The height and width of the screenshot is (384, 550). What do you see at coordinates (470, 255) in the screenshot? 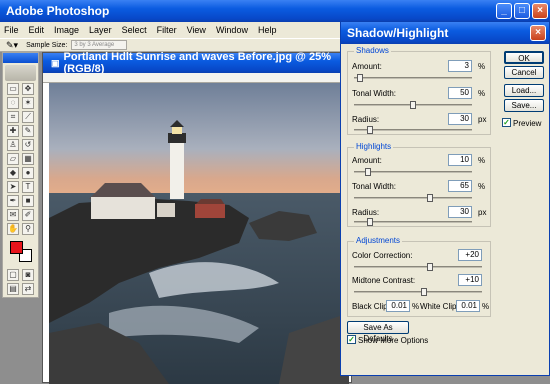
I see `color-correction-field: +20` at bounding box center [470, 255].